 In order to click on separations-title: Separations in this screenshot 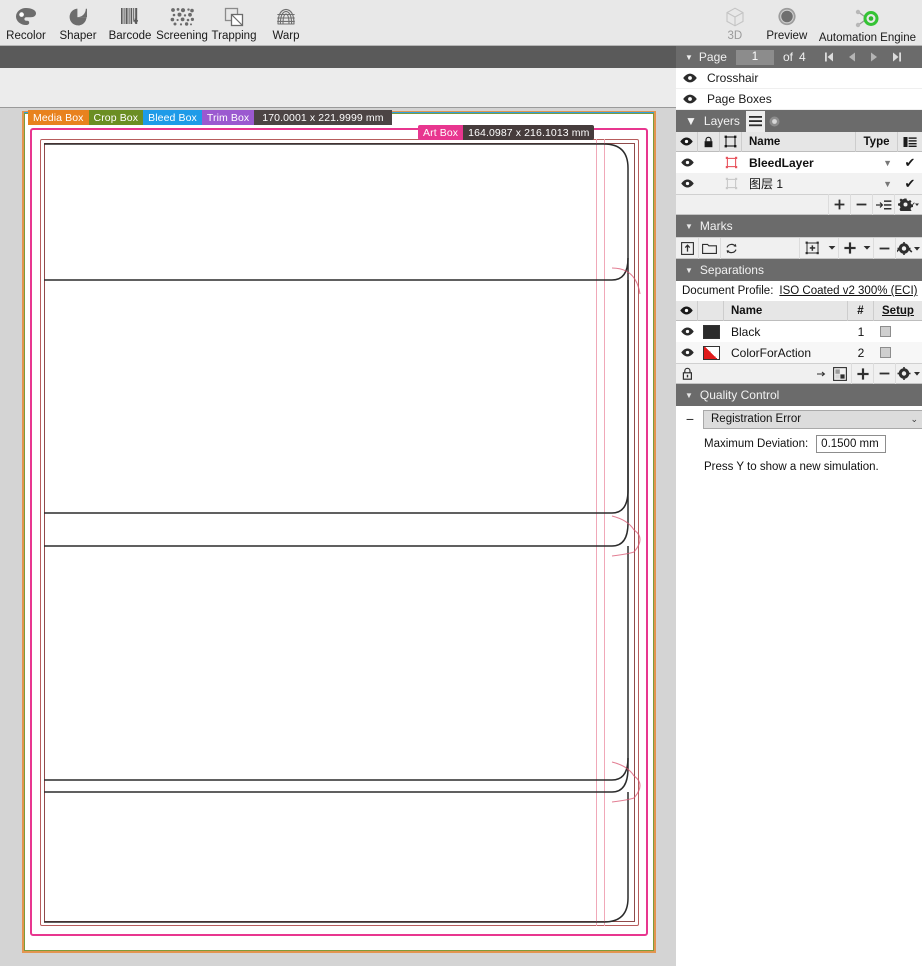, I will do `click(731, 270)`.